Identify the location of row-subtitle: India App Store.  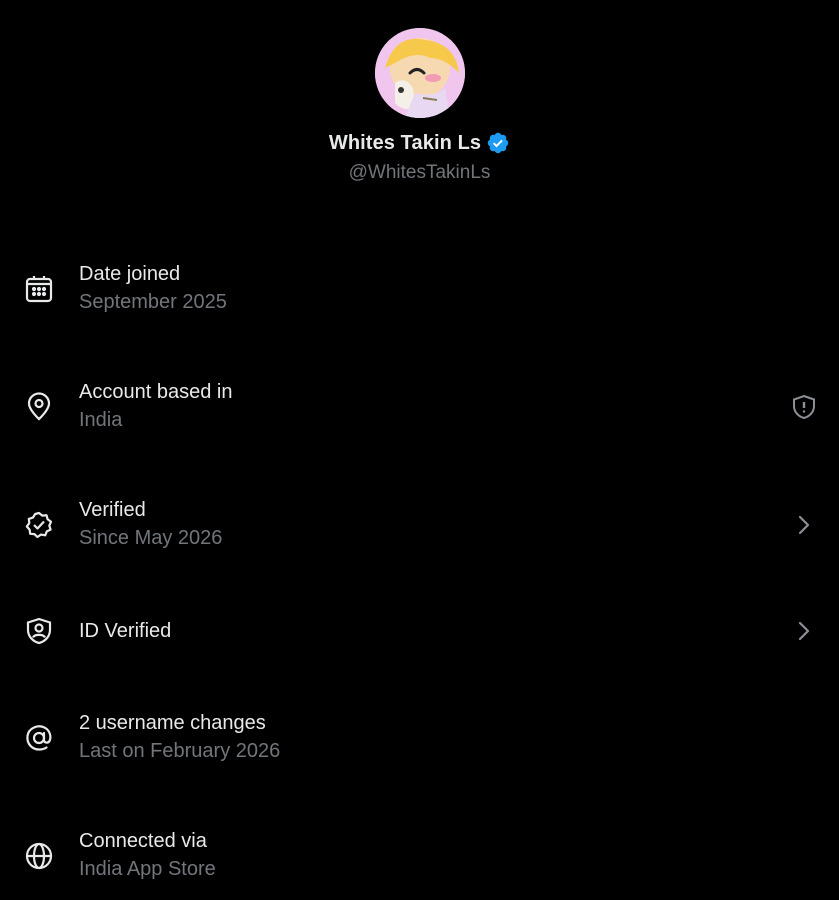
(147, 869).